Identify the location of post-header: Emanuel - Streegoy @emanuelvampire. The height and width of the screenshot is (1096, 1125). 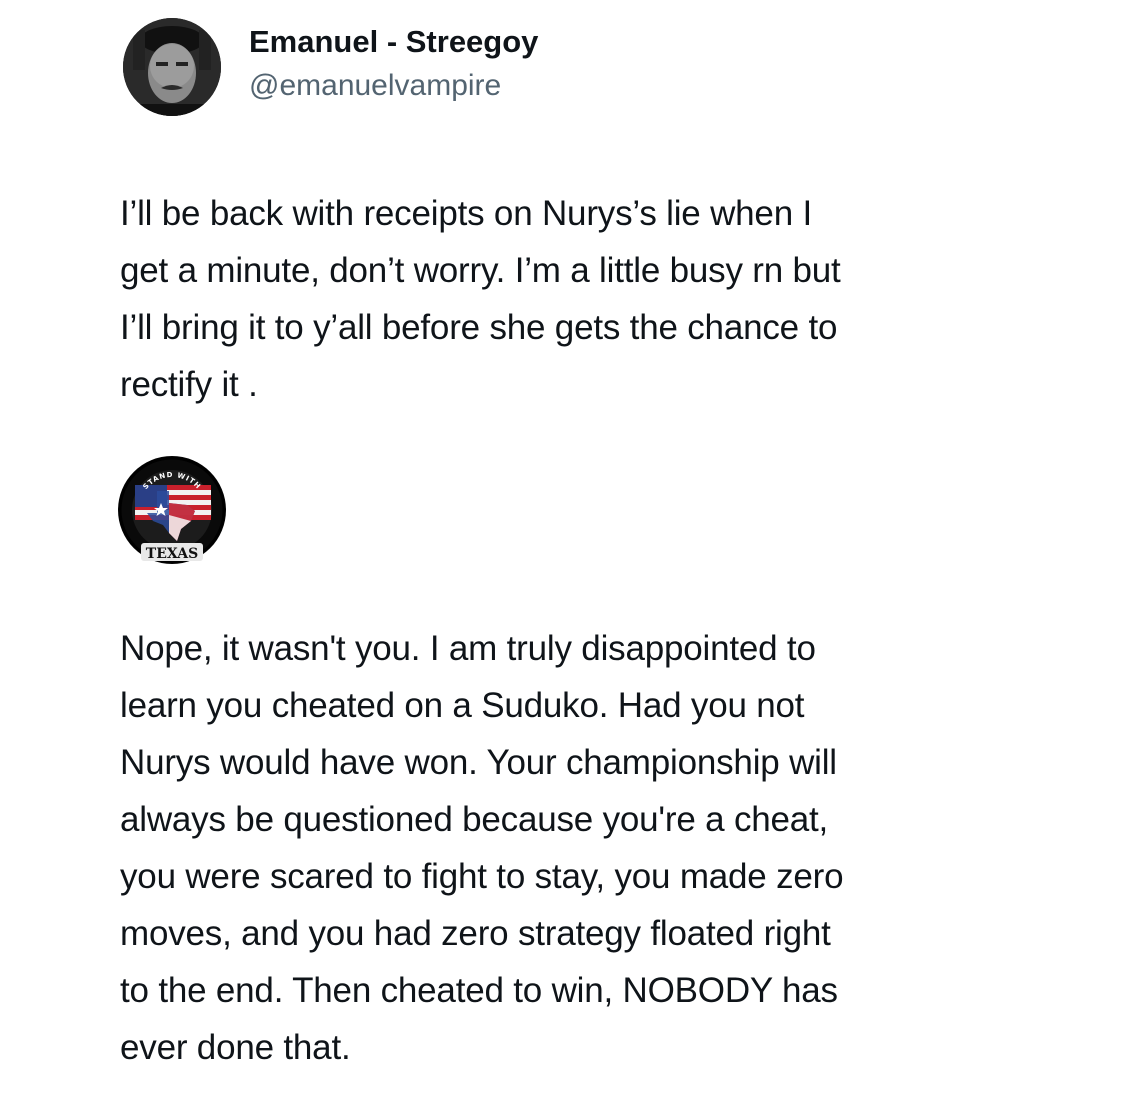
(330, 67).